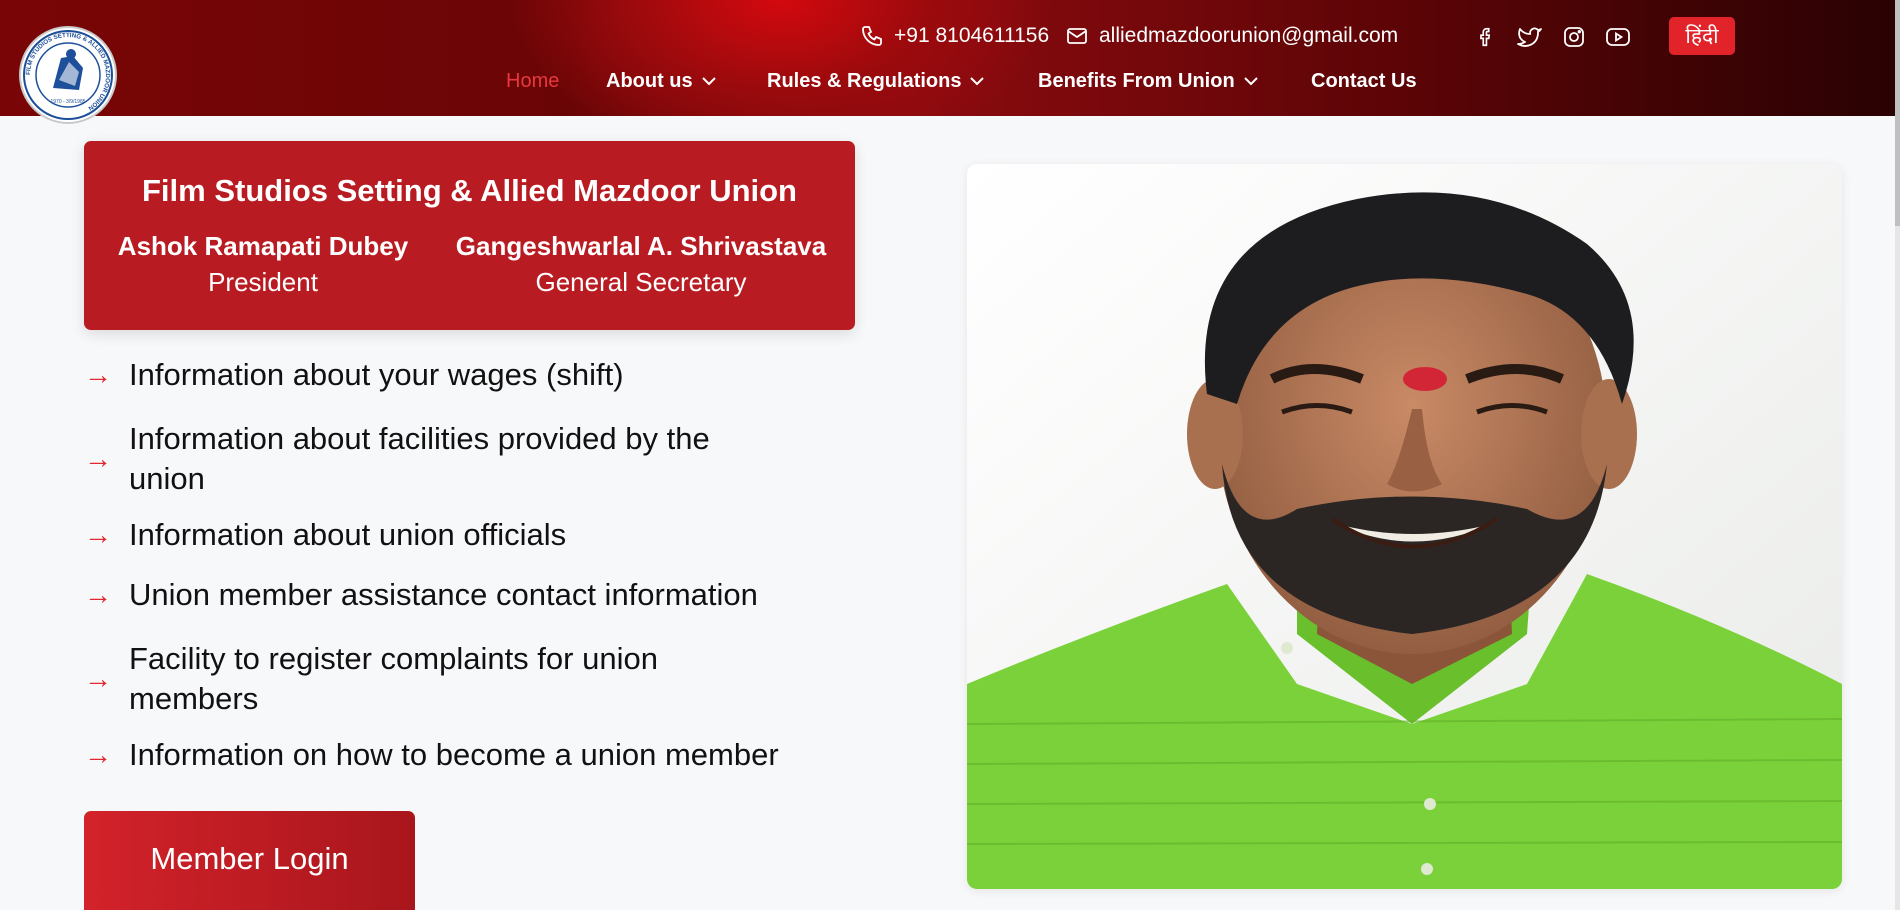 The width and height of the screenshot is (1900, 910). I want to click on header-email: alliedmazdoorunion@gmail.com, so click(1231, 36).